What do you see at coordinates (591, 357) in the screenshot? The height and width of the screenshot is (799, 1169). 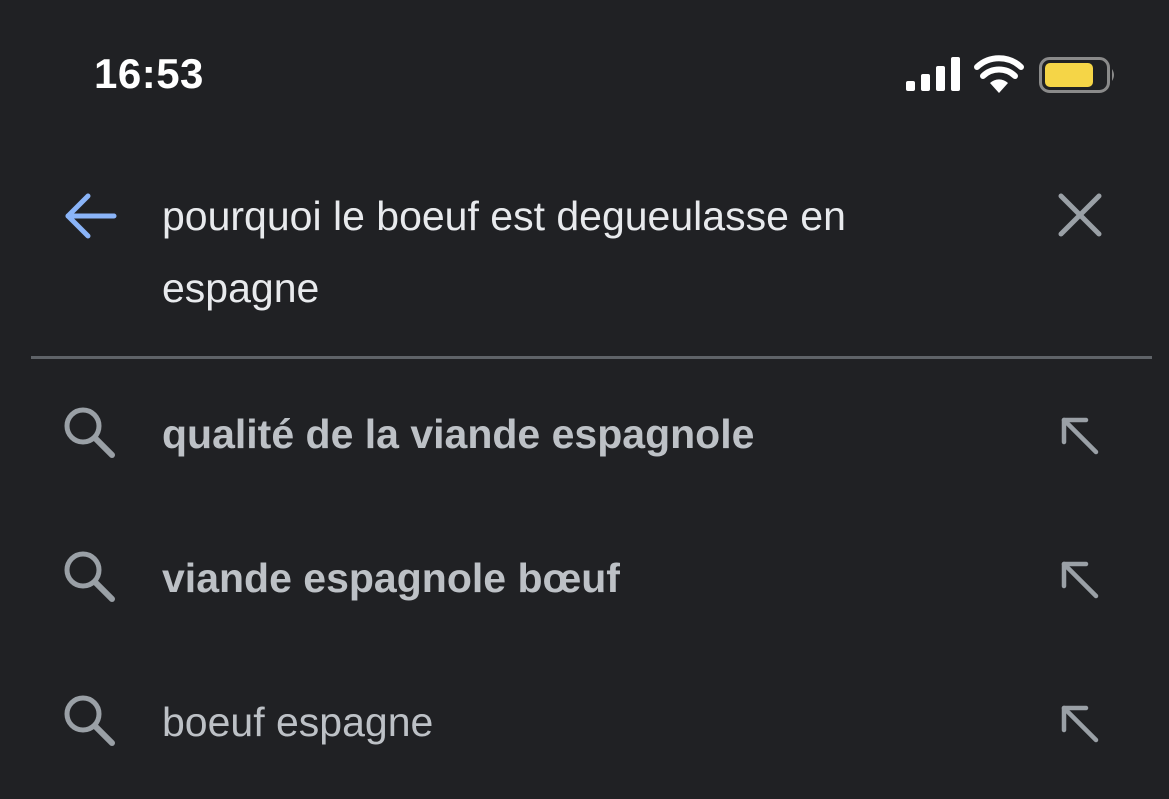 I see `search-divider` at bounding box center [591, 357].